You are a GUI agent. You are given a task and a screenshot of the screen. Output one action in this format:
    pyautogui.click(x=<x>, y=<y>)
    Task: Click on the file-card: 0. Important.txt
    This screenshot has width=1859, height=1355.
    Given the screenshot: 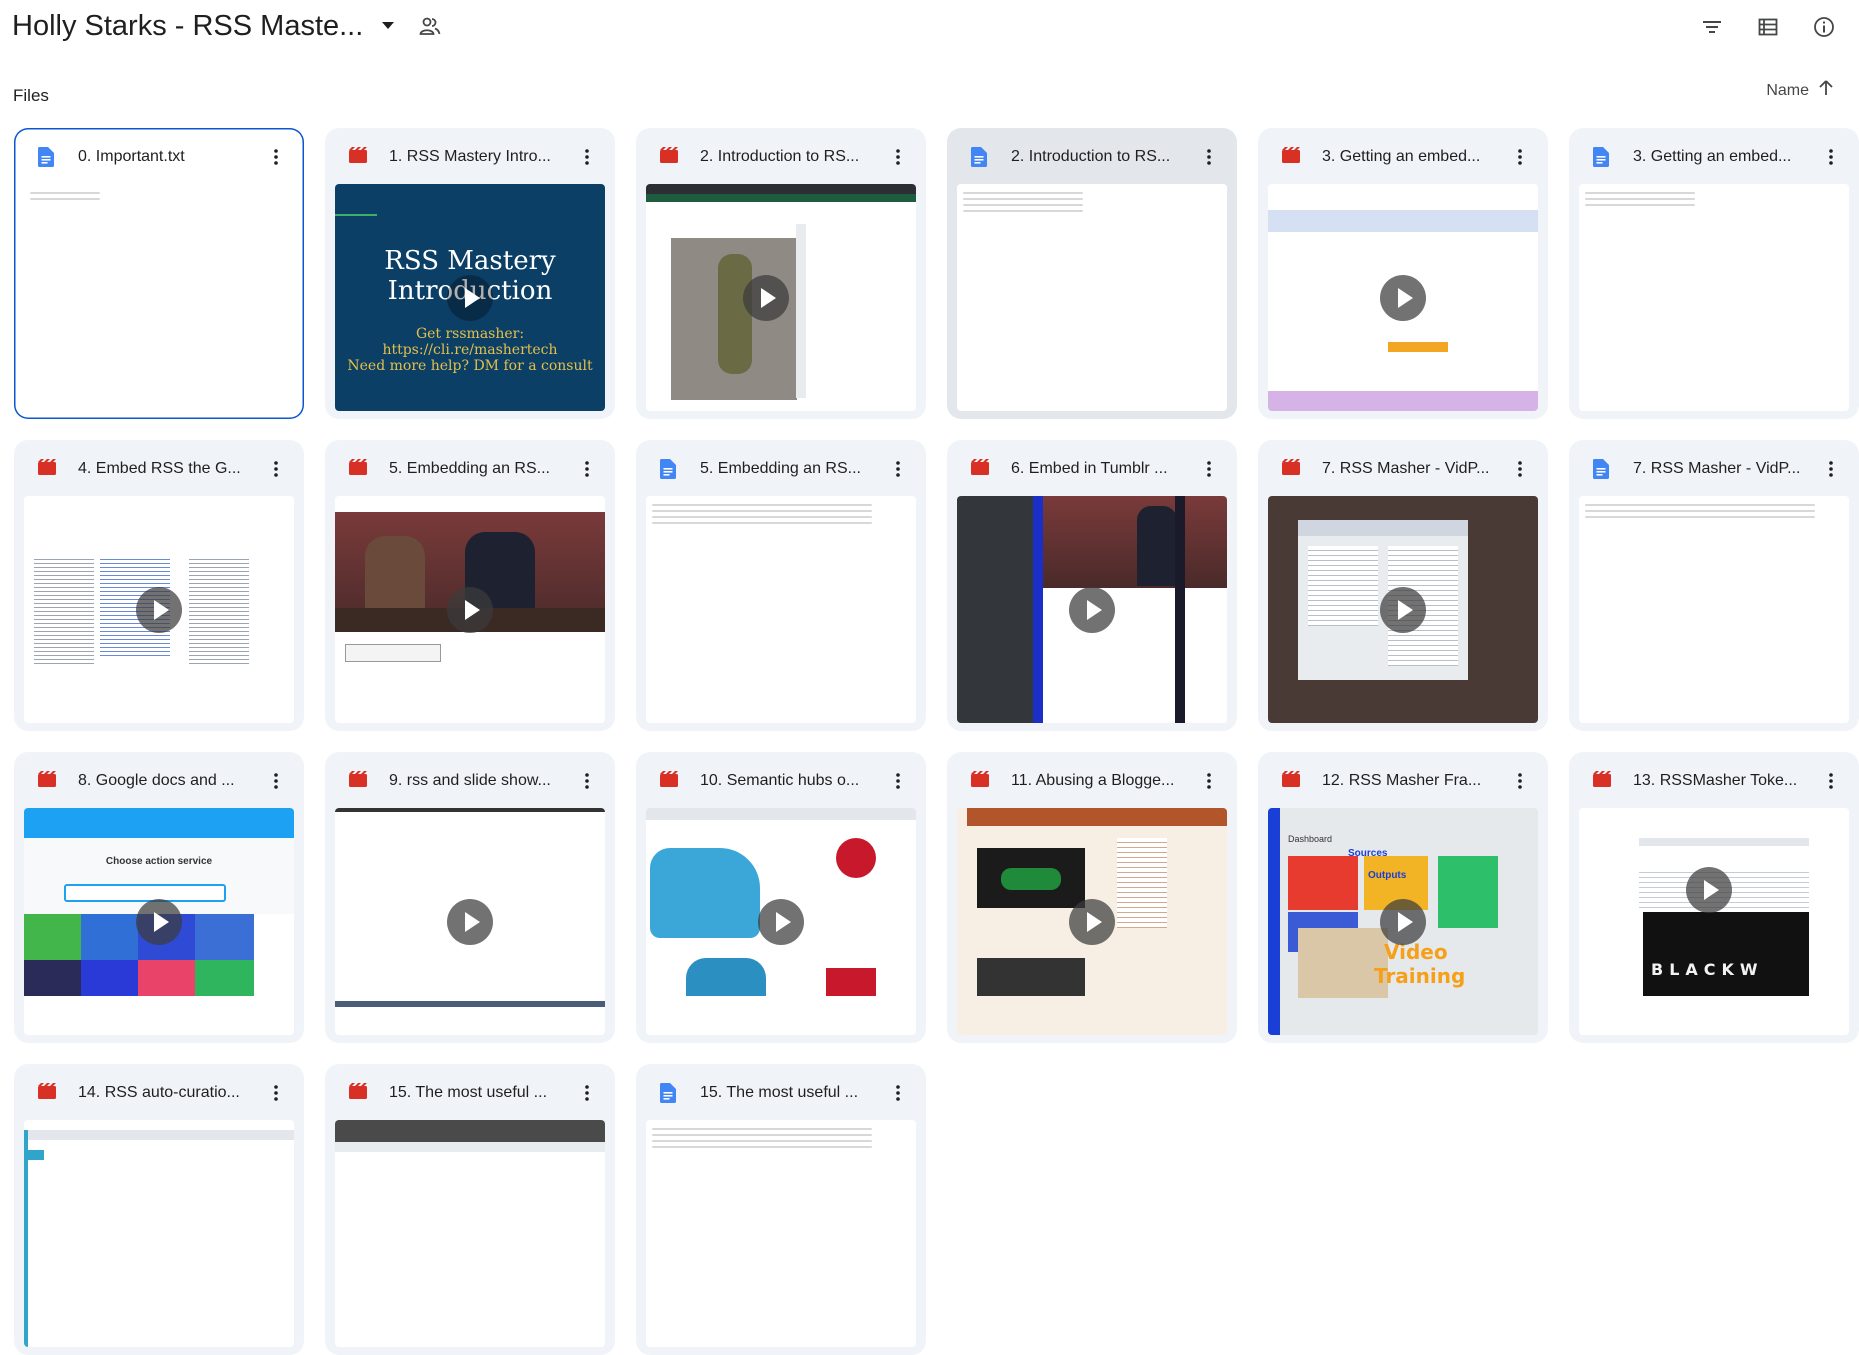 What is the action you would take?
    pyautogui.click(x=159, y=273)
    